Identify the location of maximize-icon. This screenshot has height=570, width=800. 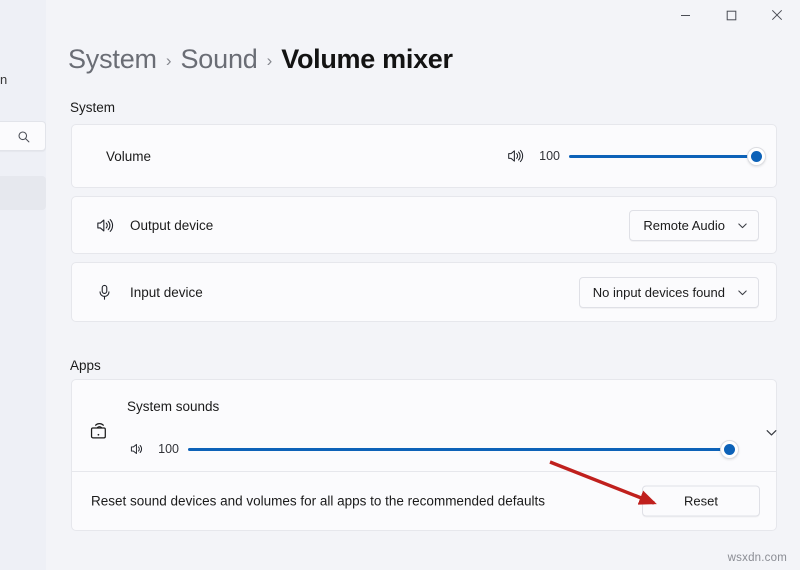
(731, 15).